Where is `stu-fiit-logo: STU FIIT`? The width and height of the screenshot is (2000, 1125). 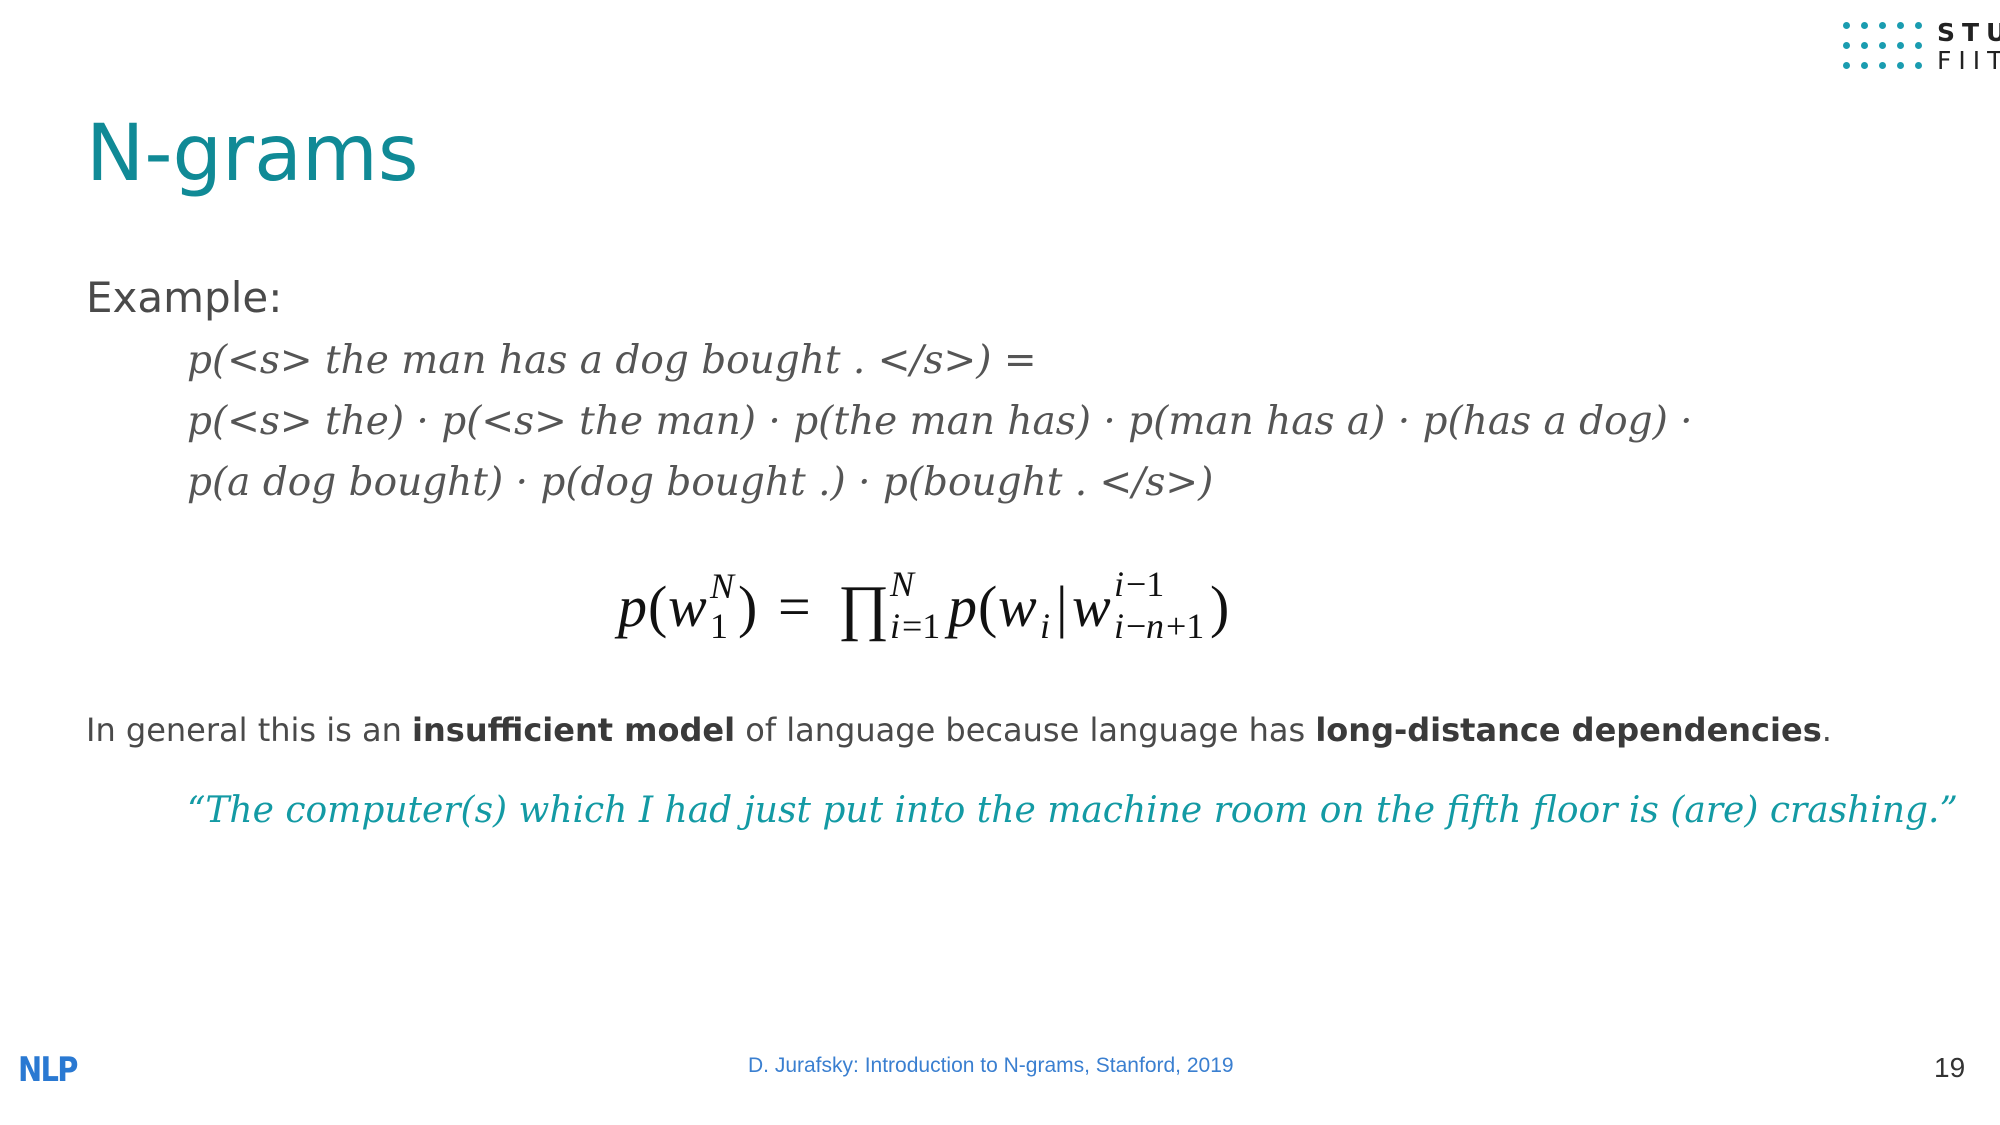 stu-fiit-logo: STU FIIT is located at coordinates (1921, 46).